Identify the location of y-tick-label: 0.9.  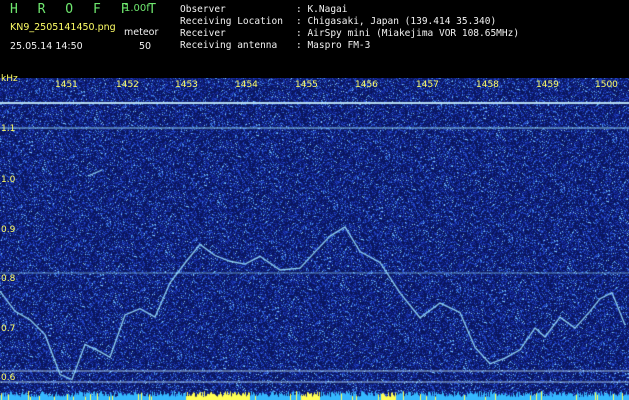
(8, 230).